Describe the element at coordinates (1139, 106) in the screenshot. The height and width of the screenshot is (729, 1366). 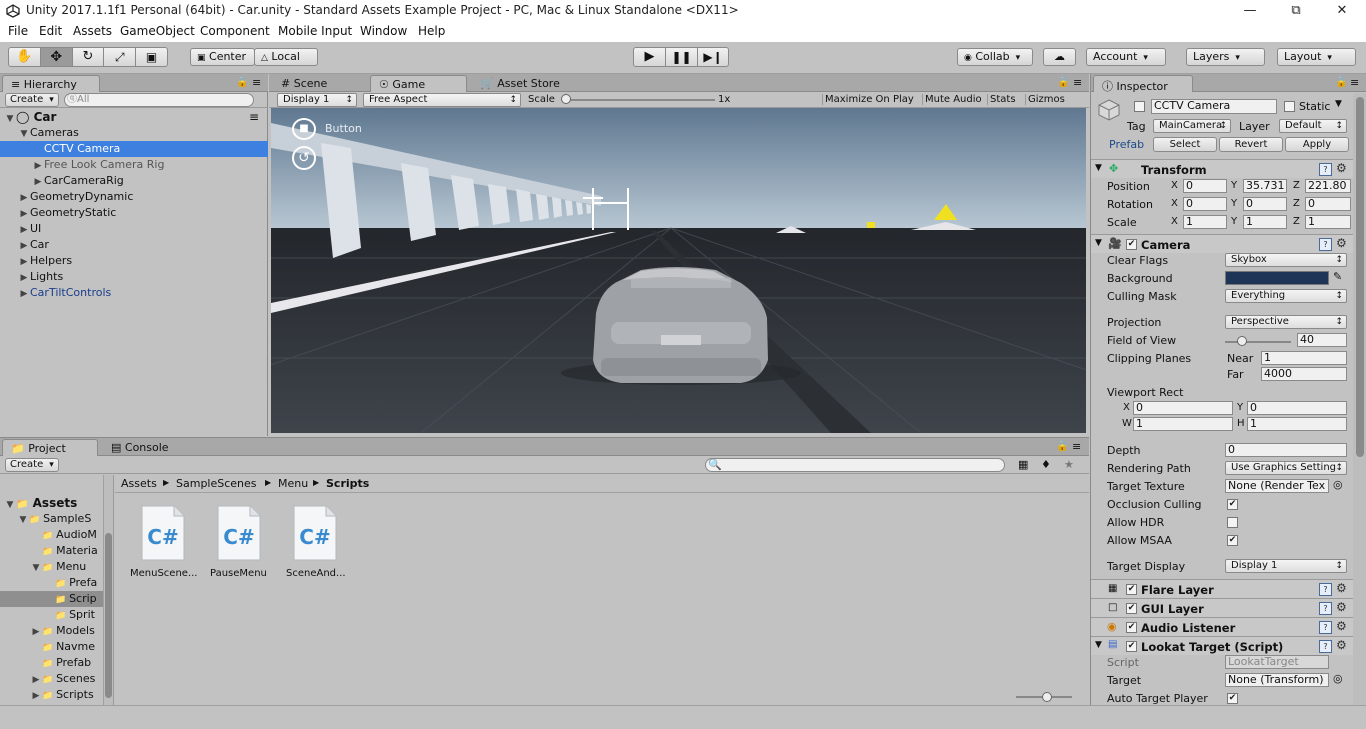
I see `gameobject-active-checkbox` at that location.